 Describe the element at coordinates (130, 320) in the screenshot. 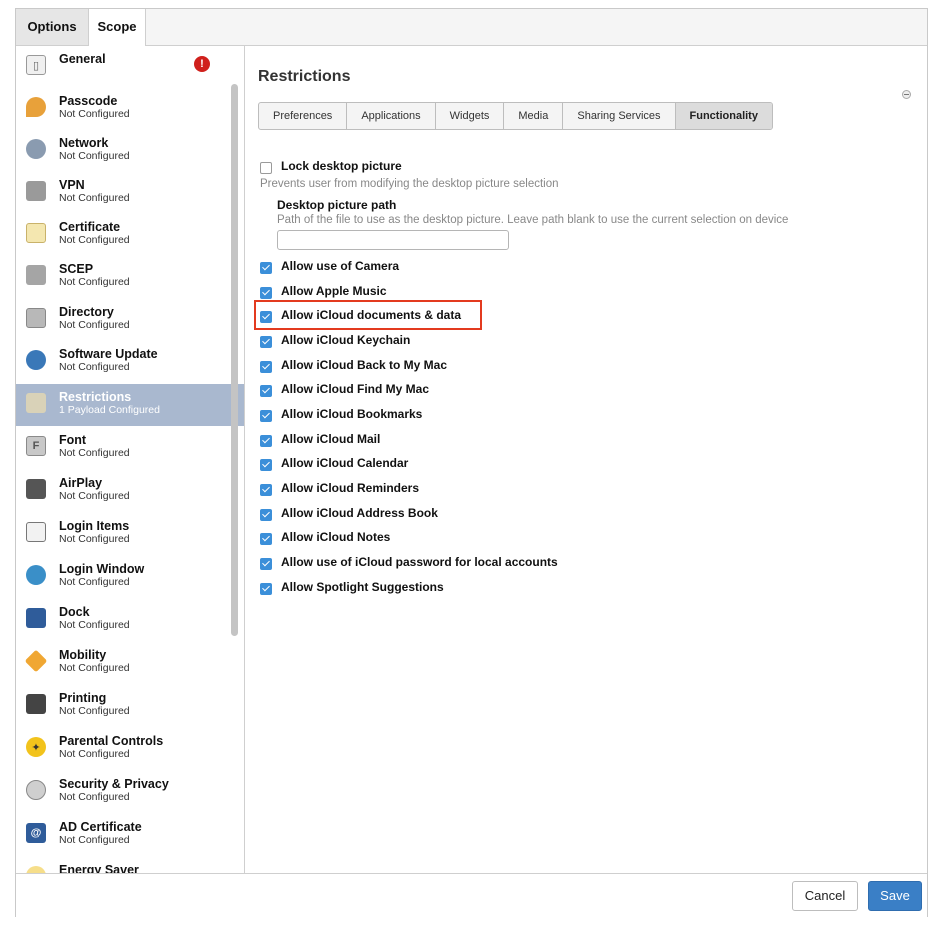

I see `sidebar-item-directory: Directory Not Configured` at that location.